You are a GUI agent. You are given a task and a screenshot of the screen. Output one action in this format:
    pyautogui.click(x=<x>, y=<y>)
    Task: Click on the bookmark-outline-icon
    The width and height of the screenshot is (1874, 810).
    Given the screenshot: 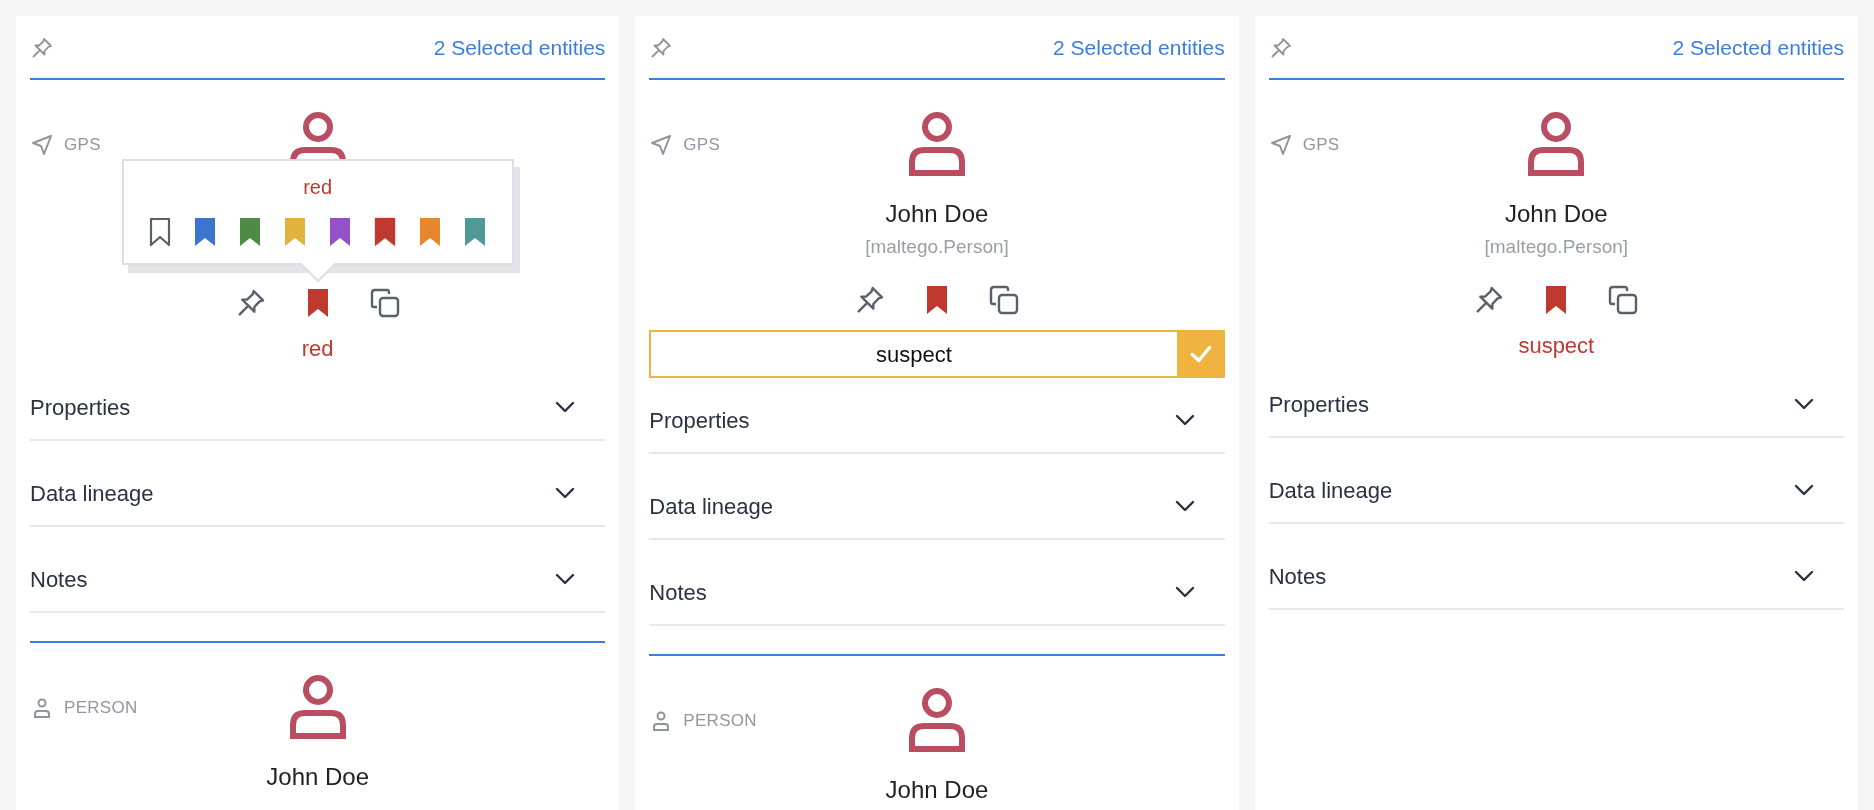 What is the action you would take?
    pyautogui.click(x=160, y=232)
    